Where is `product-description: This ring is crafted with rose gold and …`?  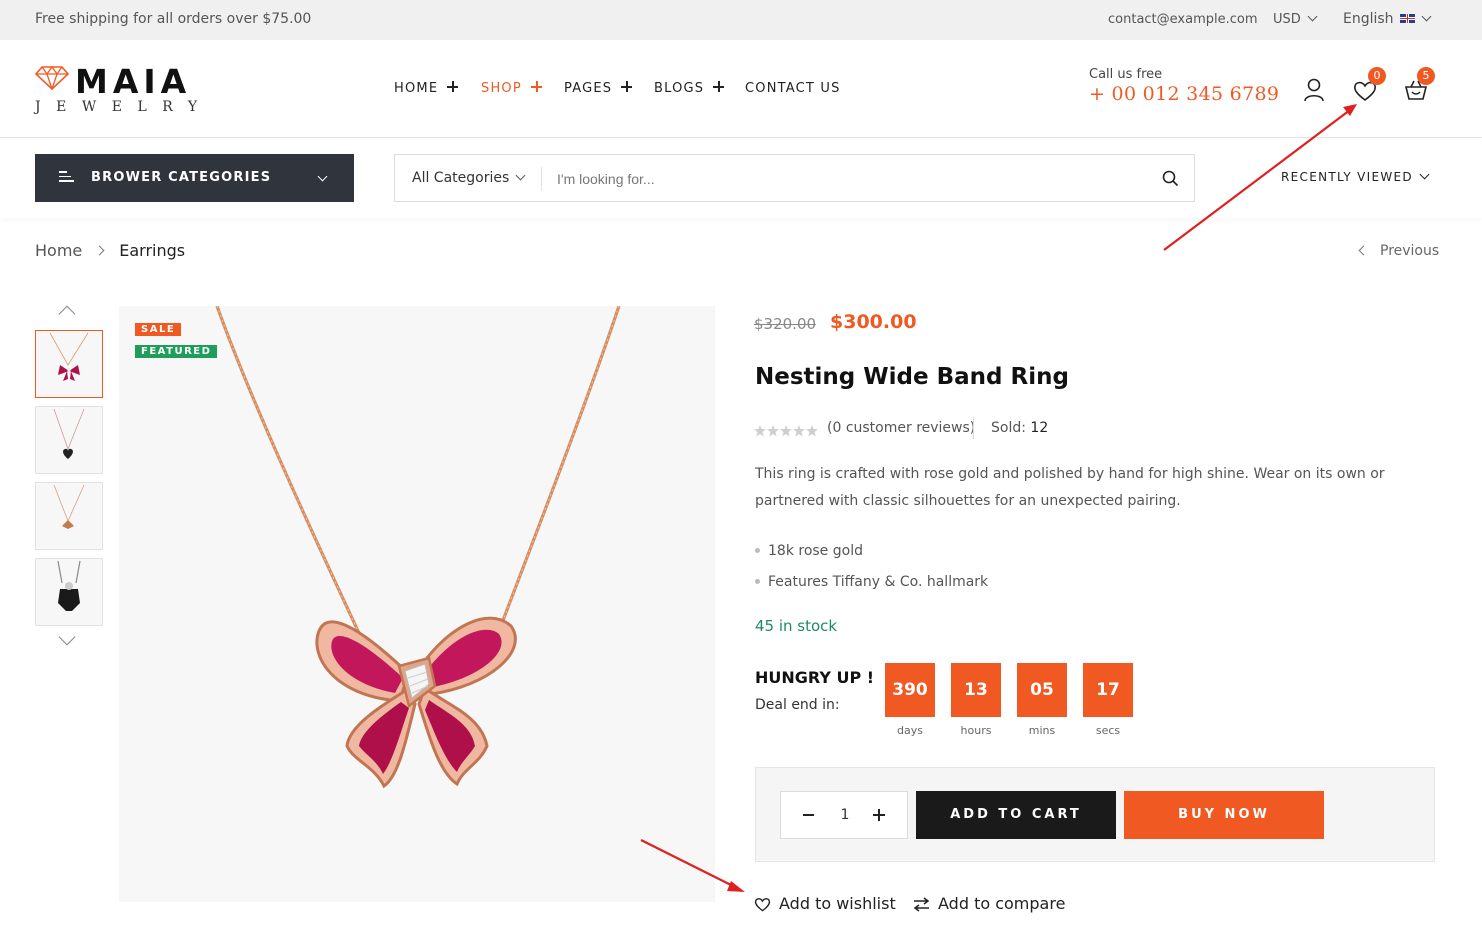
product-description: This ring is crafted with rose gold and … is located at coordinates (1070, 487).